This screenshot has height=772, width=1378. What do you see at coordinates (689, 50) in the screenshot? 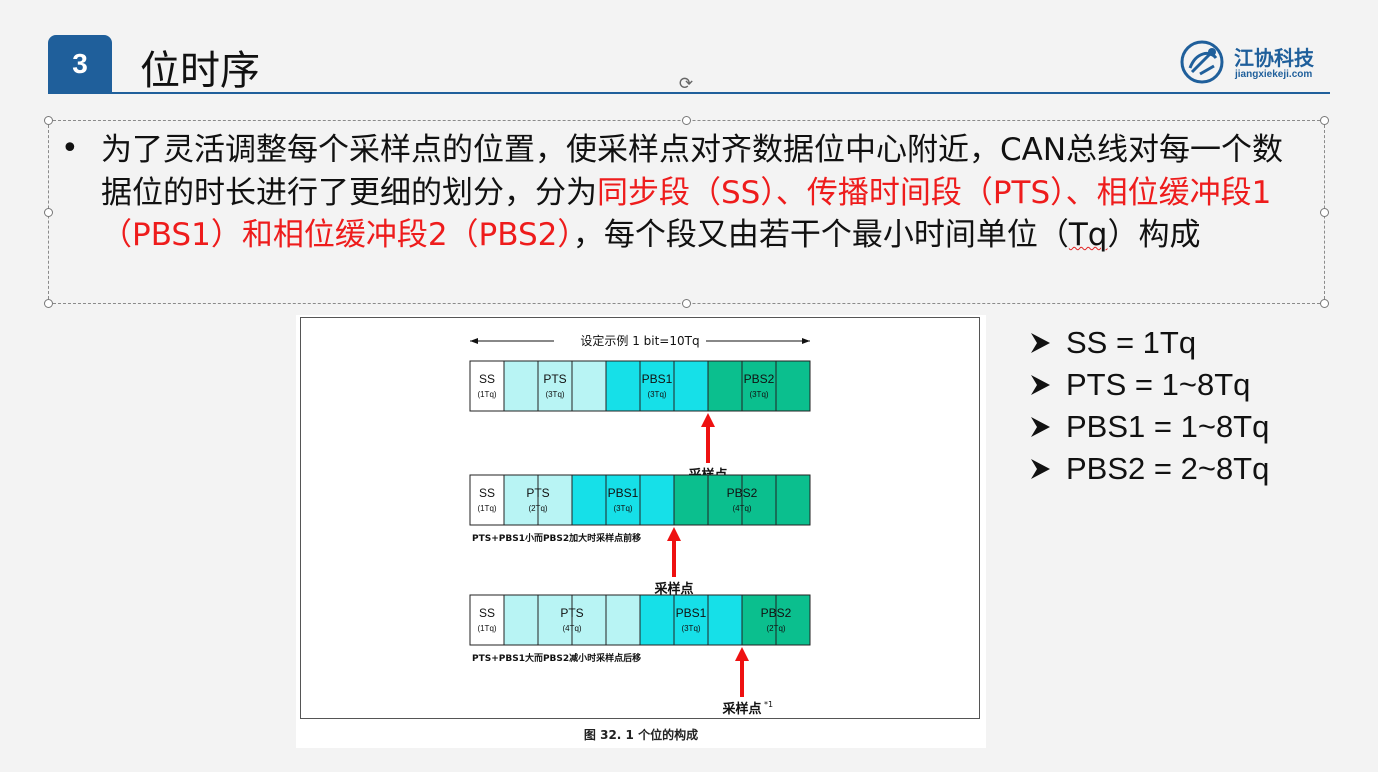
I see `slide-header: 3 位时序 ⟳ 江协科技 jiangxiekeji.com` at bounding box center [689, 50].